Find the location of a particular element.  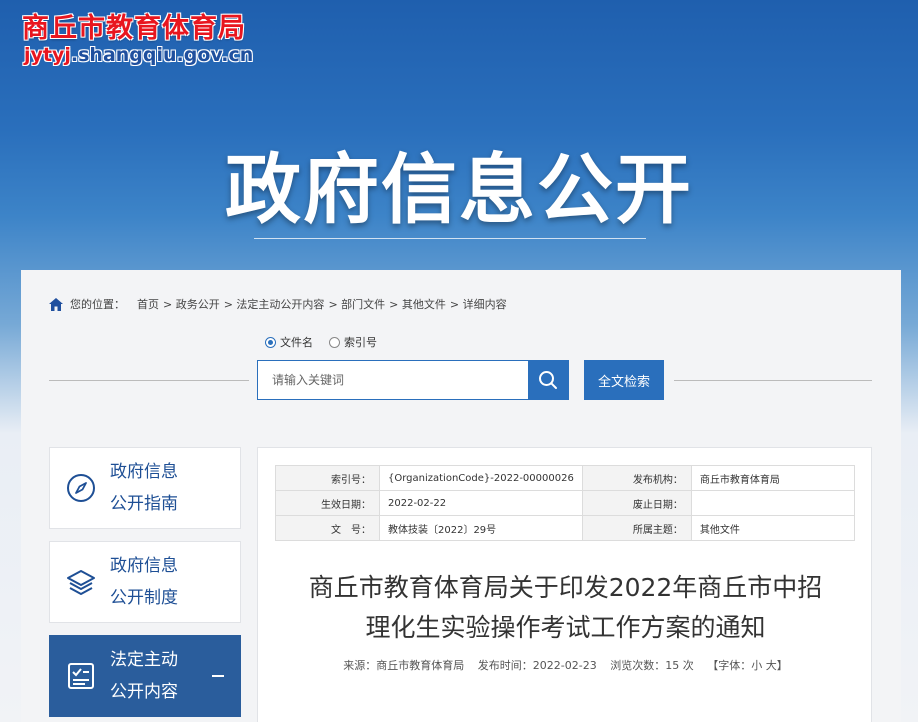

breadcrumb-other-docs: > 其他文件 is located at coordinates (417, 304).